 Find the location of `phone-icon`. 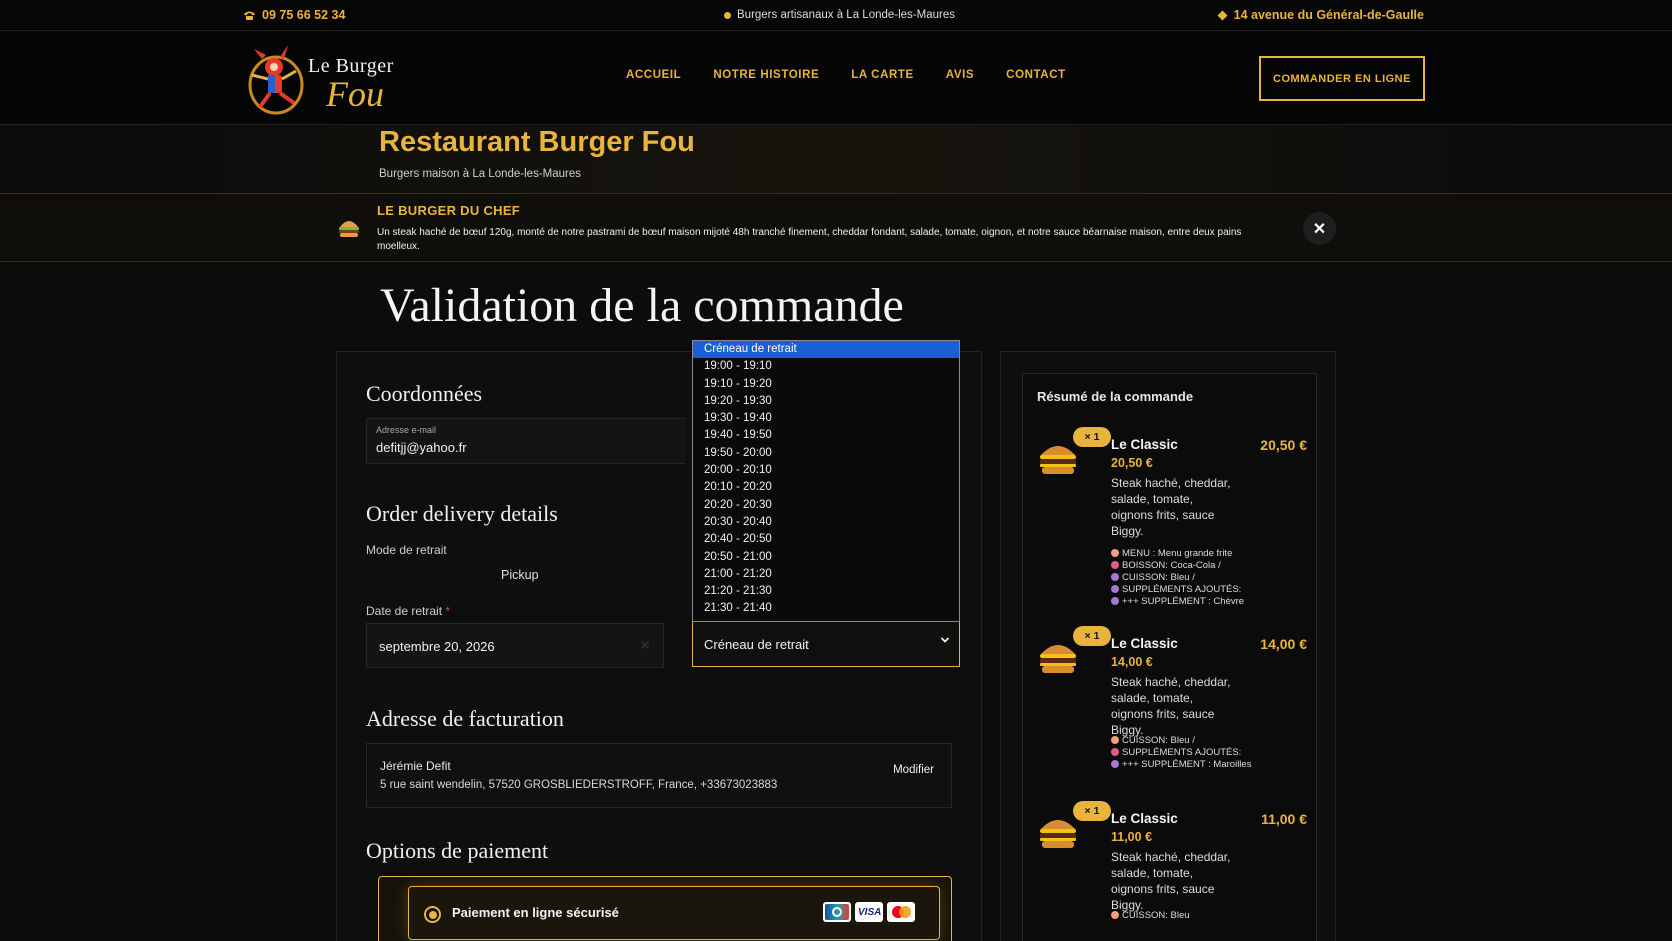

phone-icon is located at coordinates (249, 15).